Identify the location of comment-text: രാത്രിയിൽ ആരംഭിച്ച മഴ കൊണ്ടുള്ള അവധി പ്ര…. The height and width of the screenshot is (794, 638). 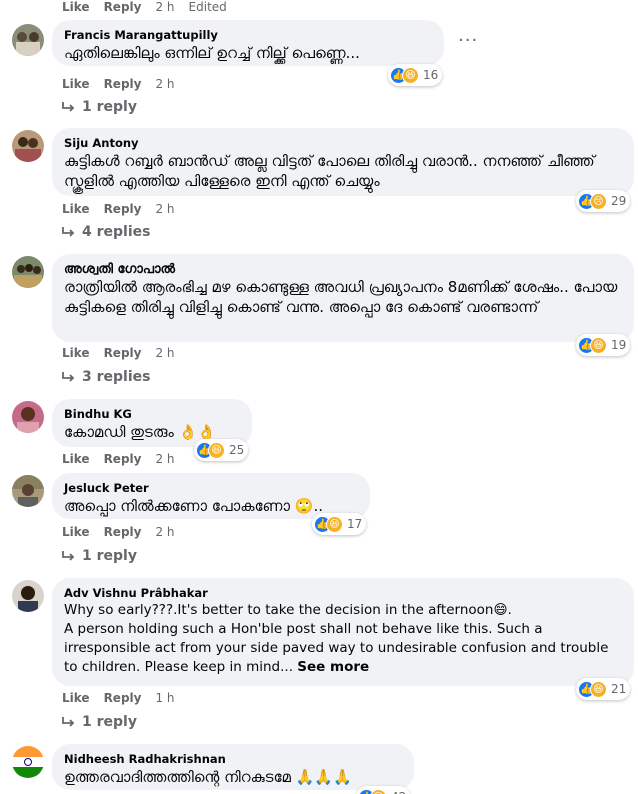
(341, 297).